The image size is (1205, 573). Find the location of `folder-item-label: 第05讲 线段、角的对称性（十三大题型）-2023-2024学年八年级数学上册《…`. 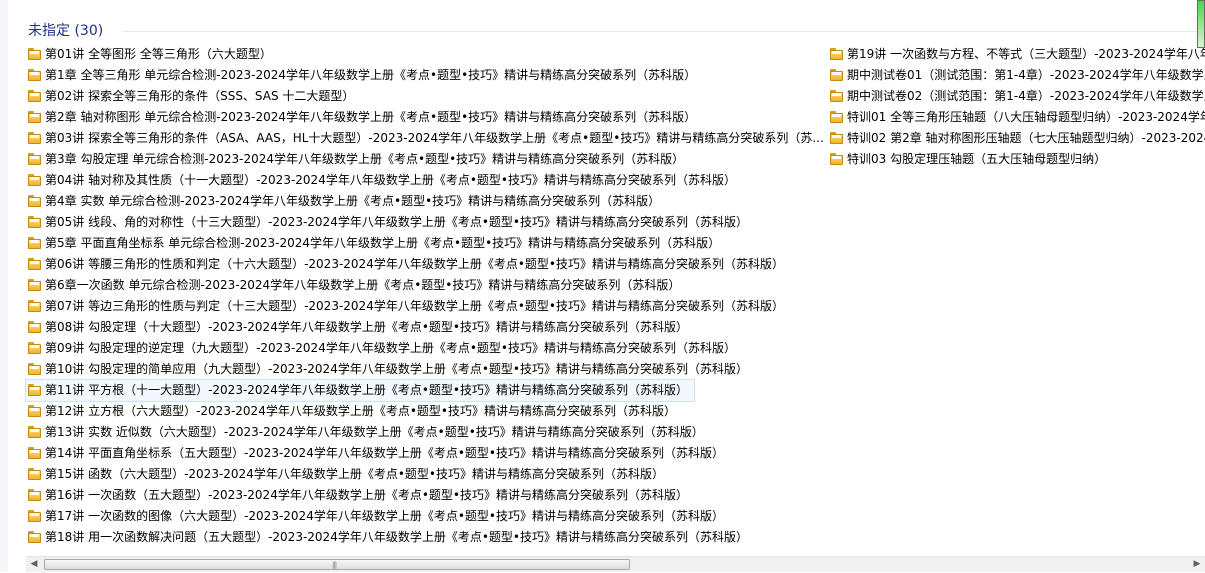

folder-item-label: 第05讲 线段、角的对称性（十三大题型）-2023-2024学年八年级数学上册《… is located at coordinates (396, 222).